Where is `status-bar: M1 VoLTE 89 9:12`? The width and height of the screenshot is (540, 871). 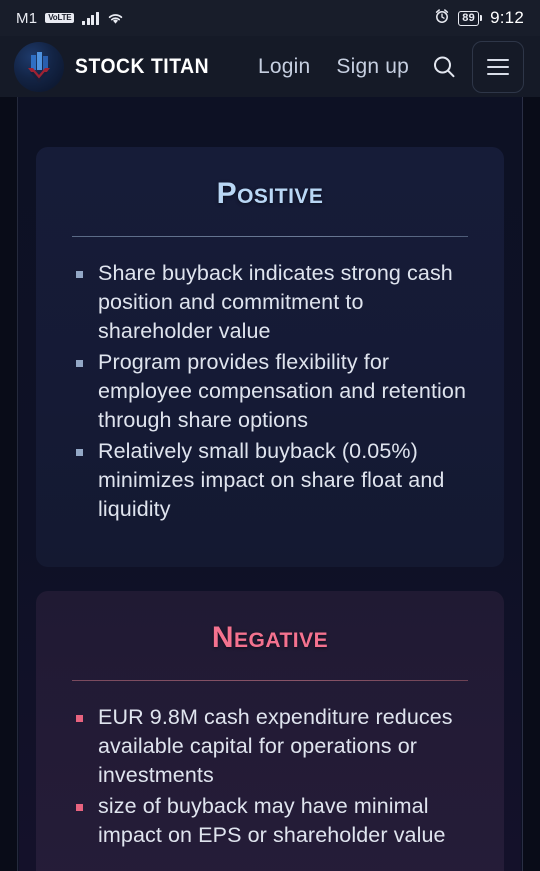 status-bar: M1 VoLTE 89 9:12 is located at coordinates (270, 18).